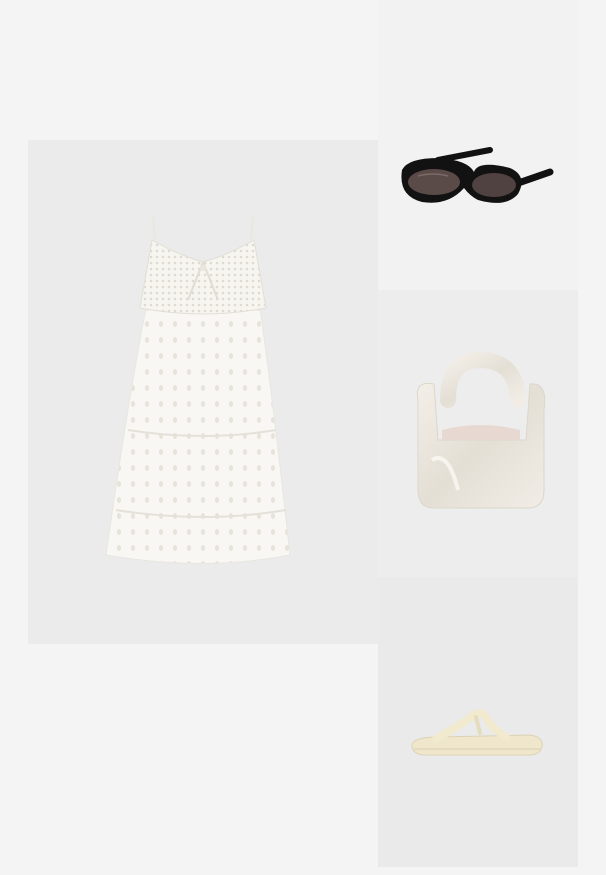 The image size is (606, 875). What do you see at coordinates (198, 389) in the screenshot?
I see `dress-image` at bounding box center [198, 389].